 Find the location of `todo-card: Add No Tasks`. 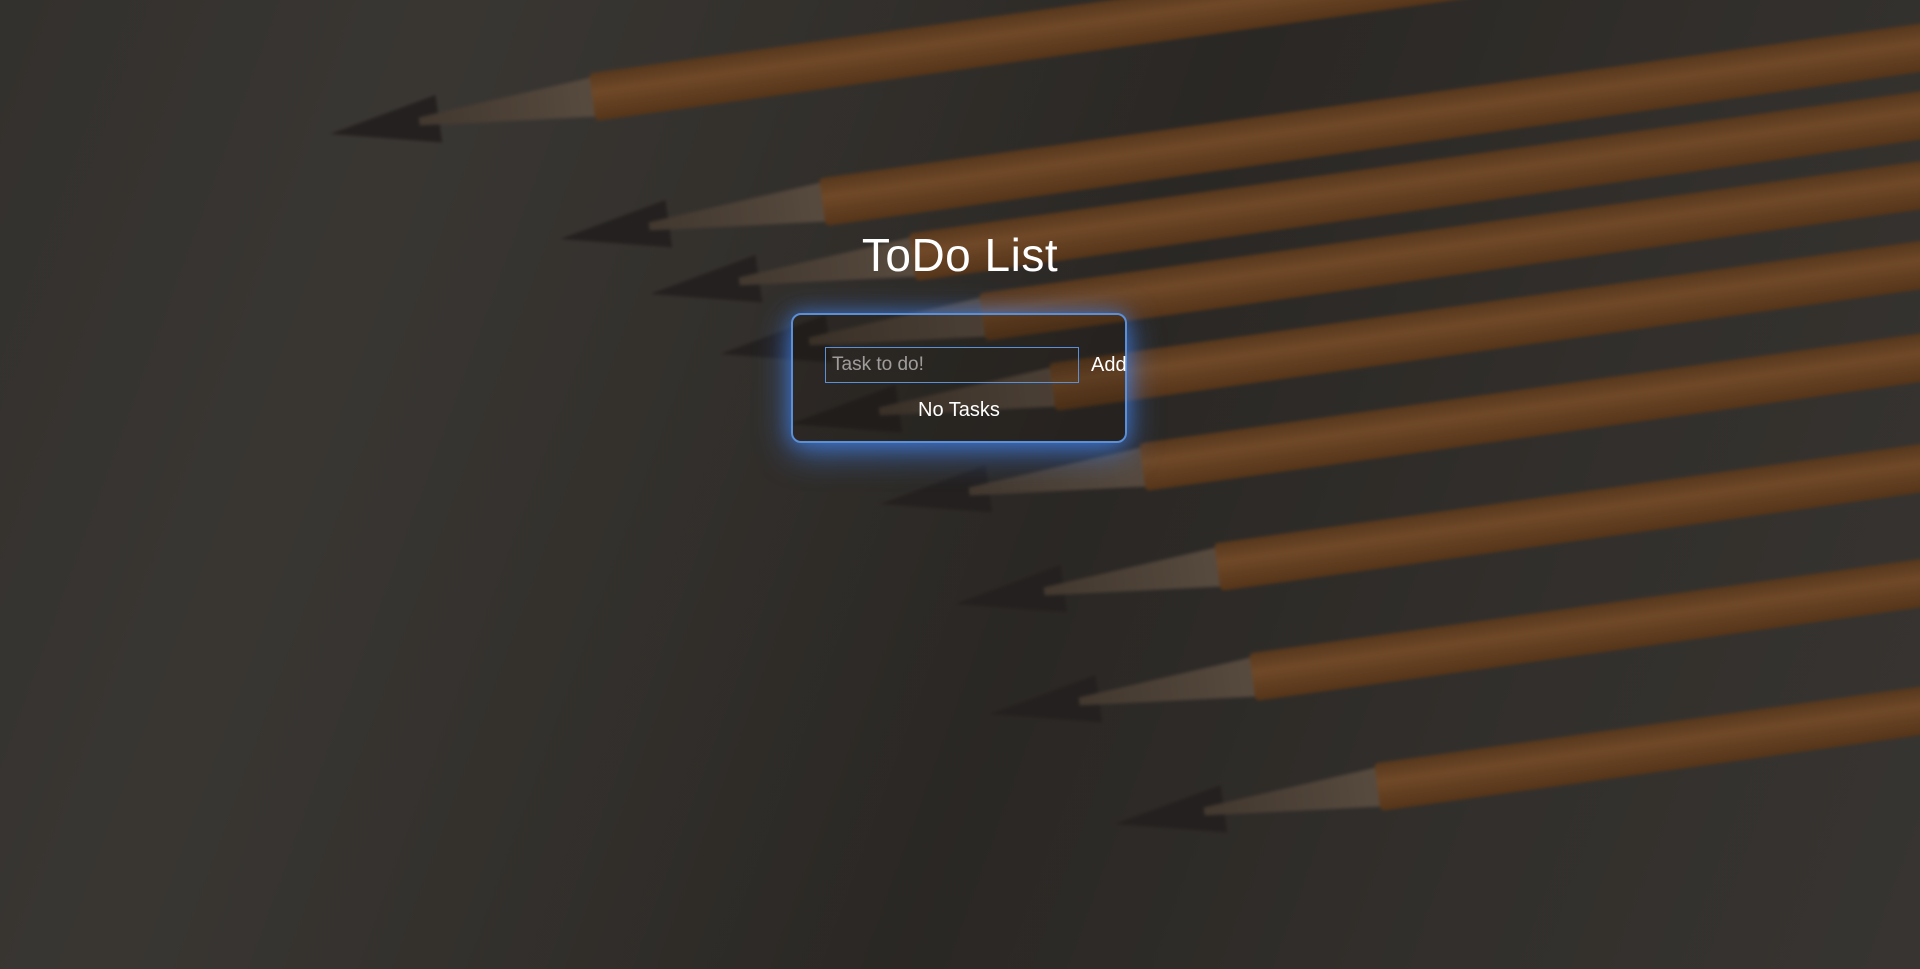

todo-card: Add No Tasks is located at coordinates (959, 378).